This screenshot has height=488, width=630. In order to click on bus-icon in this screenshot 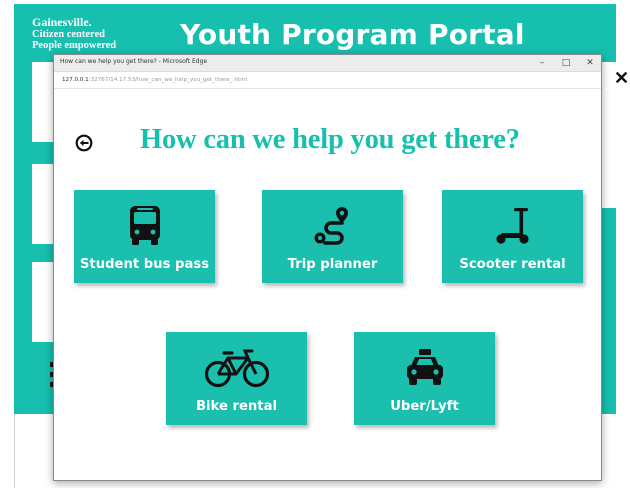, I will do `click(145, 226)`.